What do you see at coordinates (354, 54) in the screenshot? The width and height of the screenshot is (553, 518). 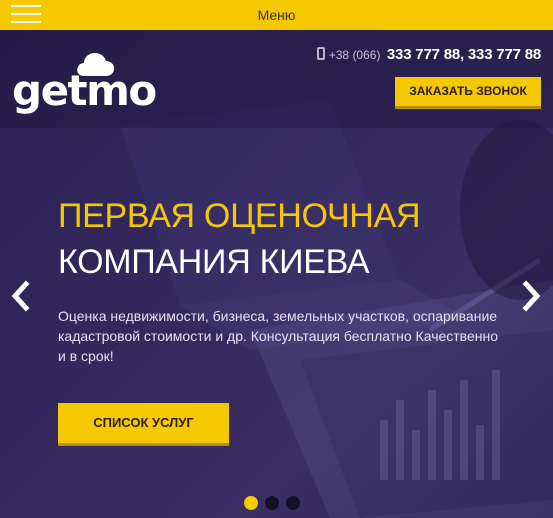 I see `phone-prefix: +38 (066)` at bounding box center [354, 54].